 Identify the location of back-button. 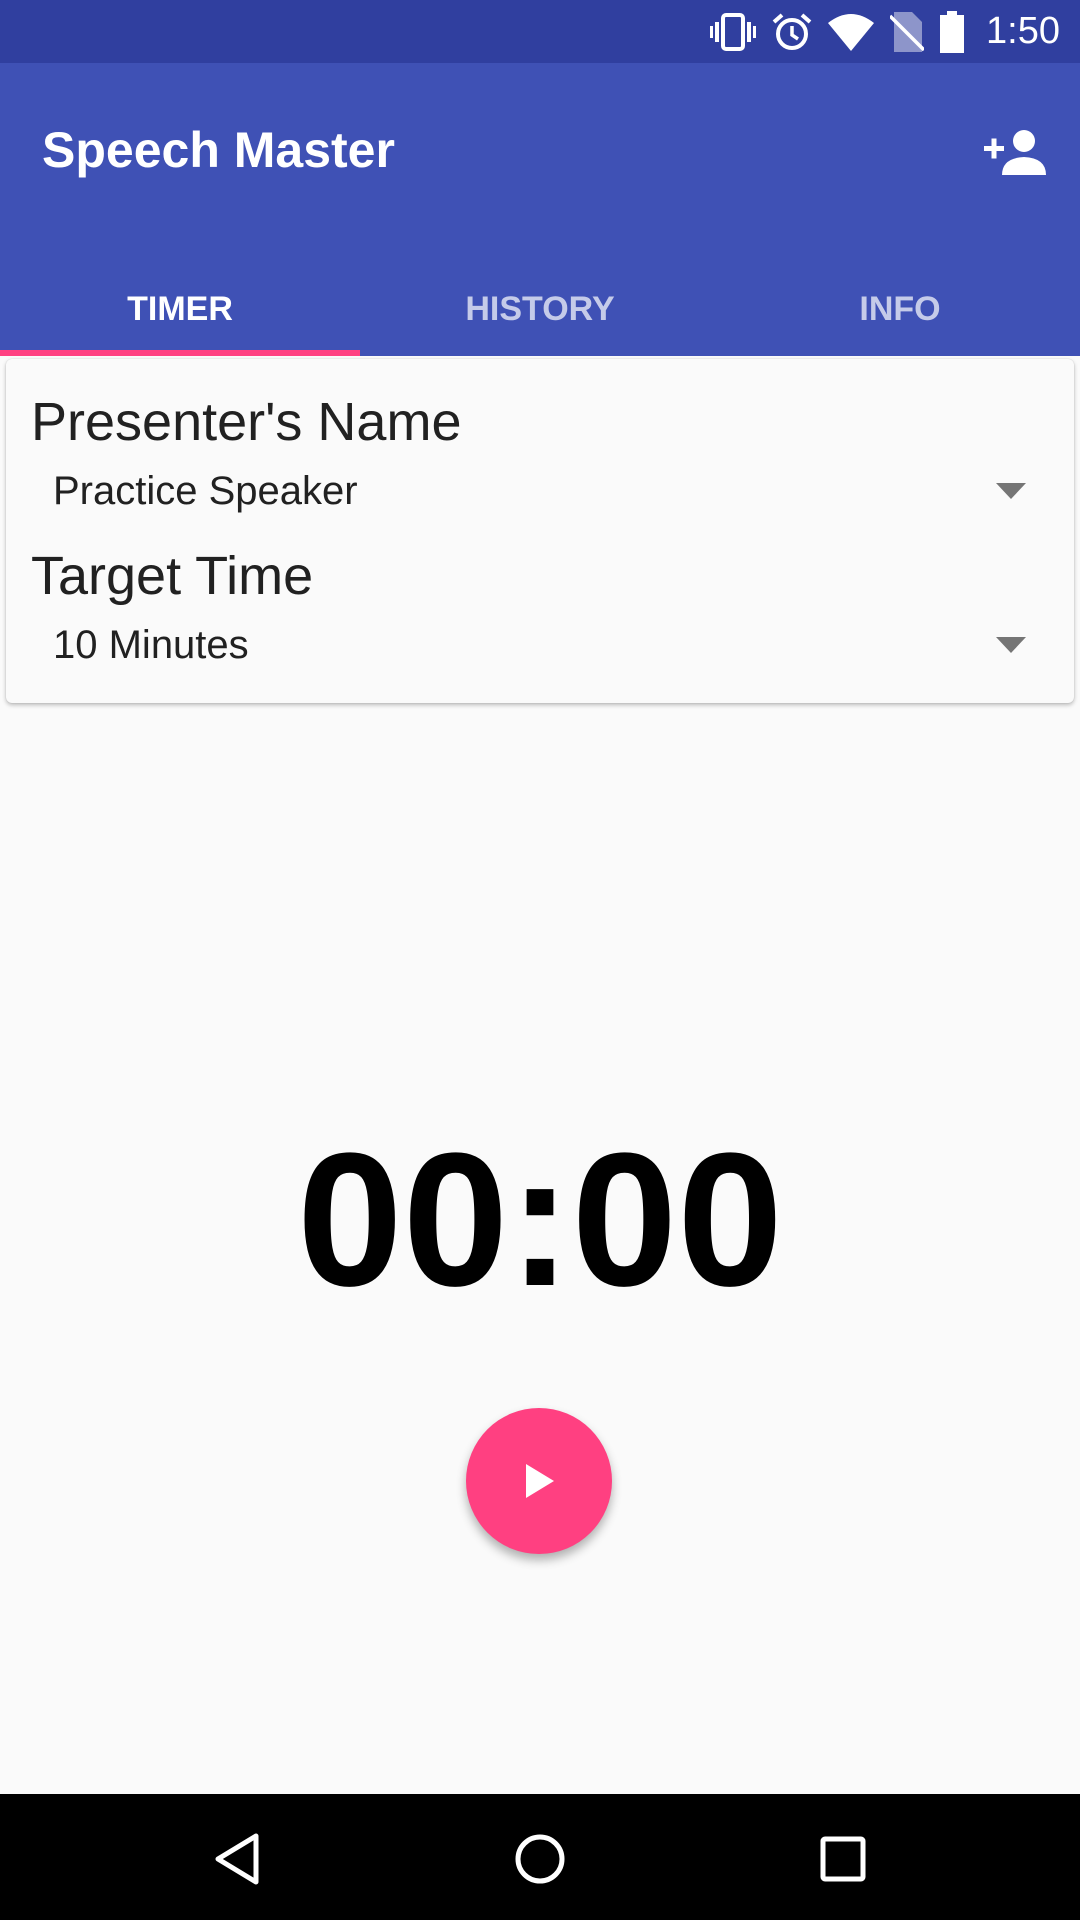
(237, 1859).